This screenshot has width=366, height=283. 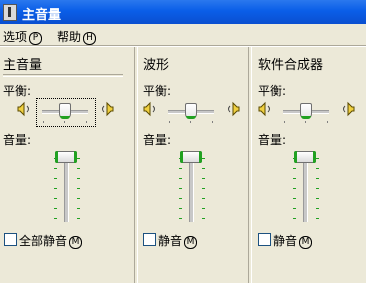 What do you see at coordinates (183, 35) in the screenshot?
I see `menu-bar: 选项 P 帮助 H` at bounding box center [183, 35].